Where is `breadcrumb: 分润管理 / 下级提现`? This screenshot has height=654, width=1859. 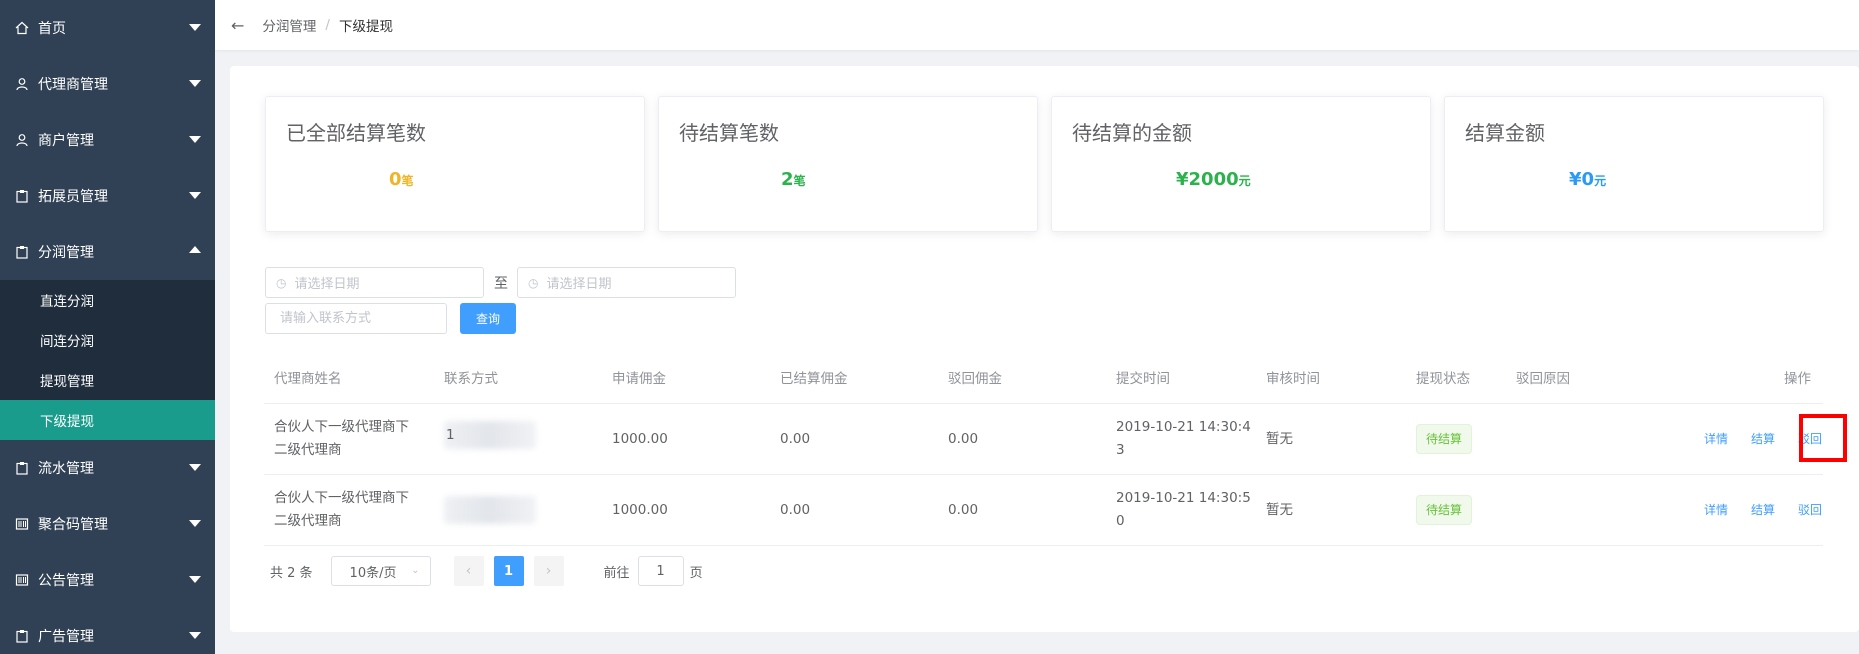
breadcrumb: 分润管理 / 下级提现 is located at coordinates (327, 25).